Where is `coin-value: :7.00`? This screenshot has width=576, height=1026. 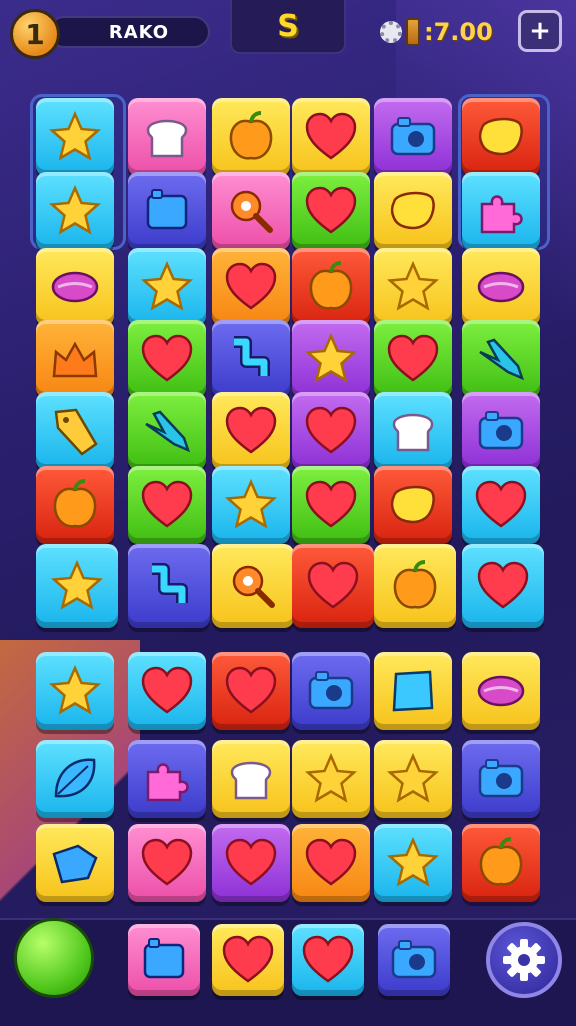
coin-value: :7.00 is located at coordinates (458, 32).